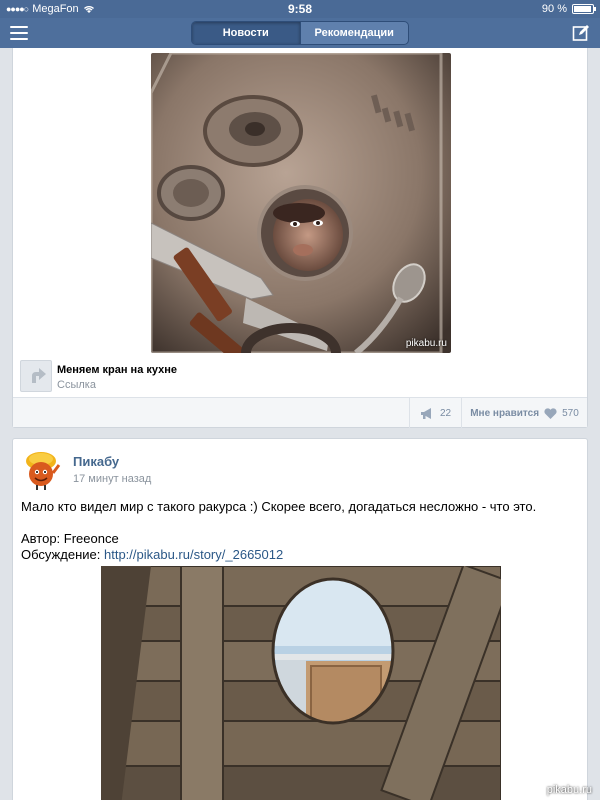 The image size is (600, 800). What do you see at coordinates (569, 790) in the screenshot?
I see `page-watermark: pikabu.ru` at bounding box center [569, 790].